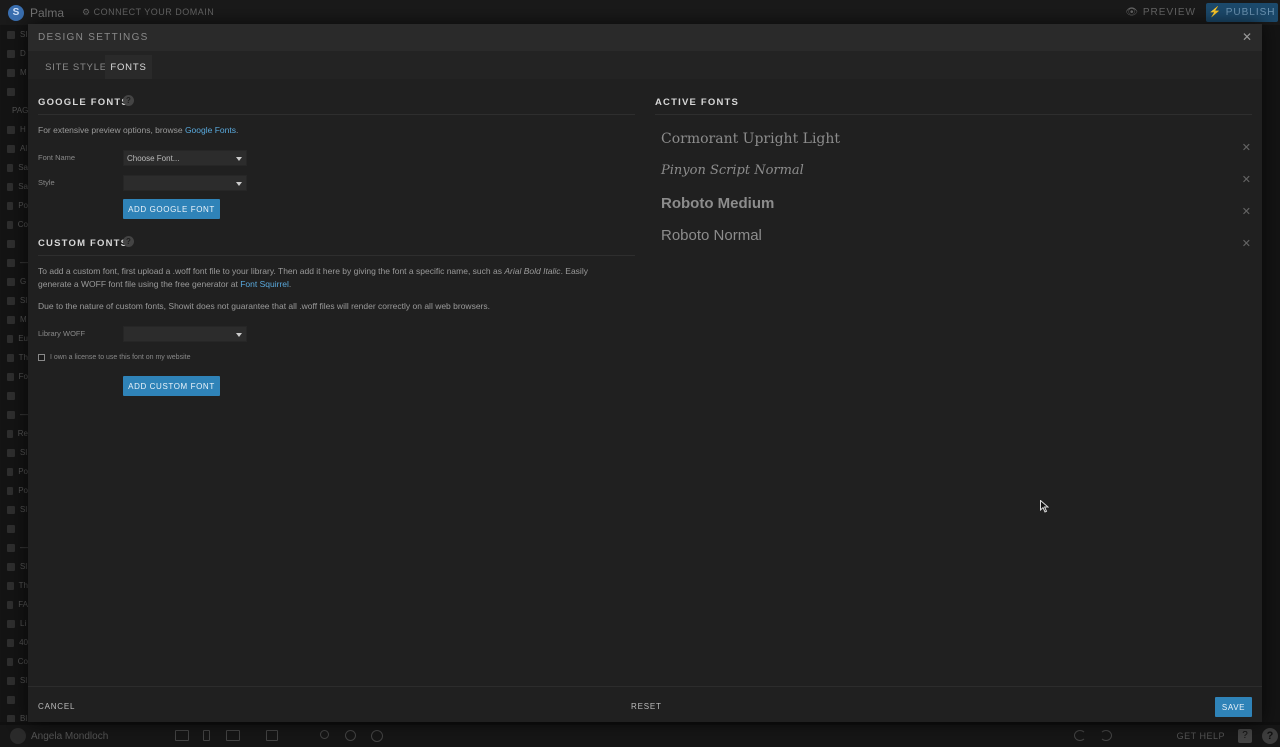  I want to click on site-name: Palma, so click(47, 13).